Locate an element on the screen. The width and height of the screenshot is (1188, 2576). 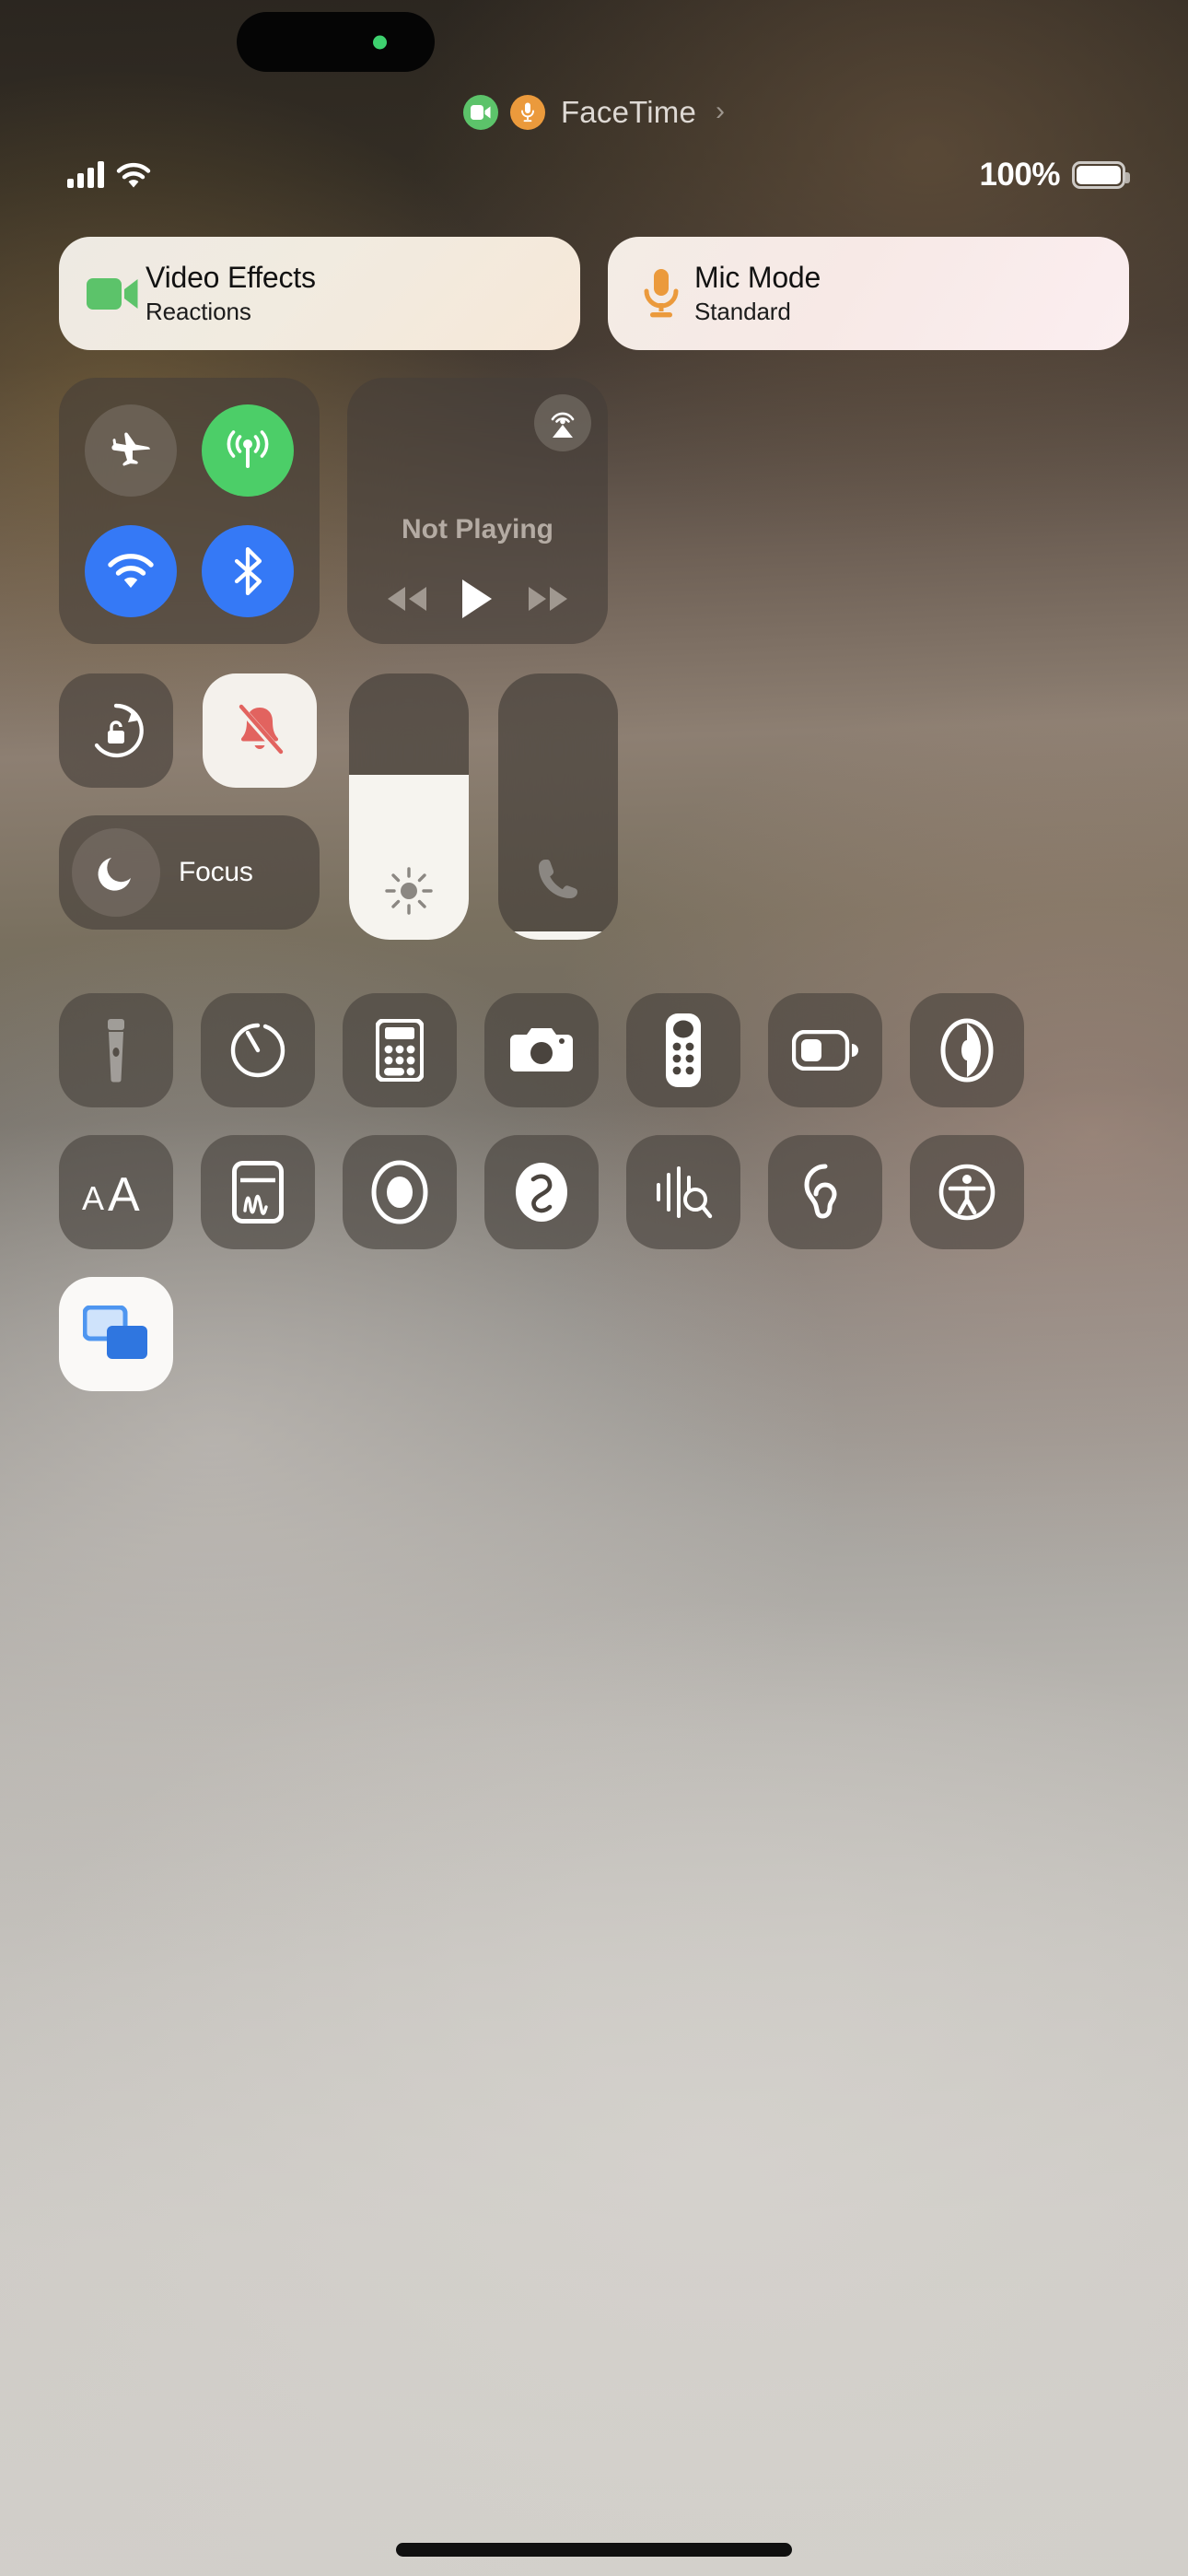
toggles-sliders-row: Focus is located at coordinates (594, 806).